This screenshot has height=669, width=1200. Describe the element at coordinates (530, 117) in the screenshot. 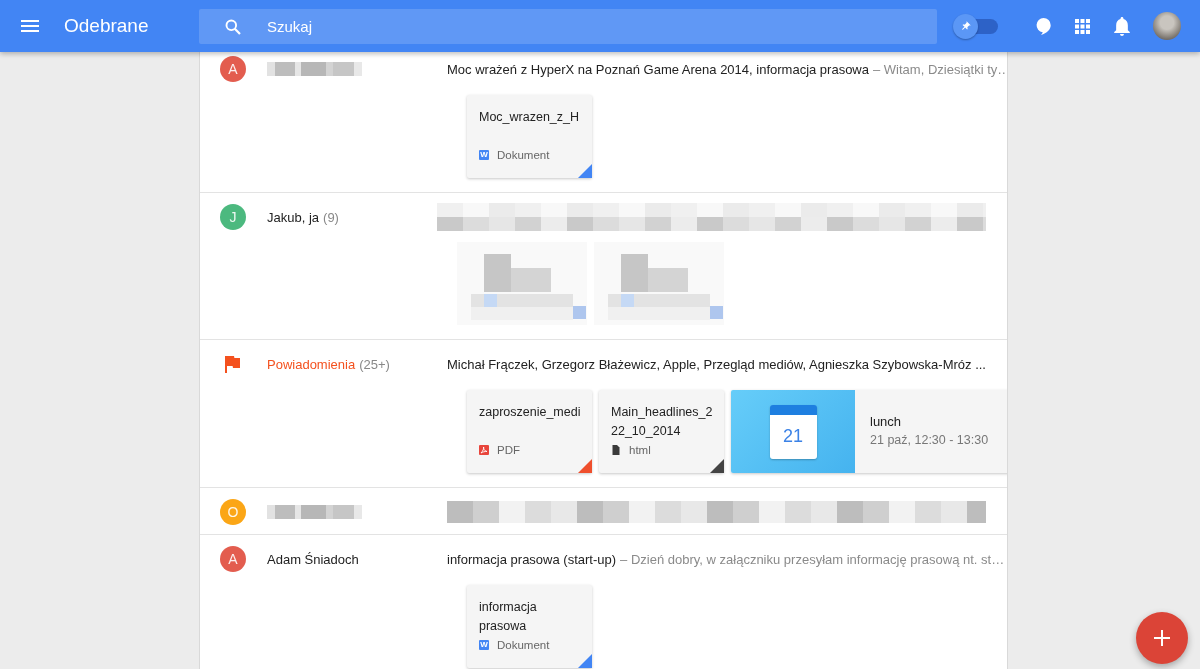

I see `file-name: Moc_wrazen_z_H` at that location.